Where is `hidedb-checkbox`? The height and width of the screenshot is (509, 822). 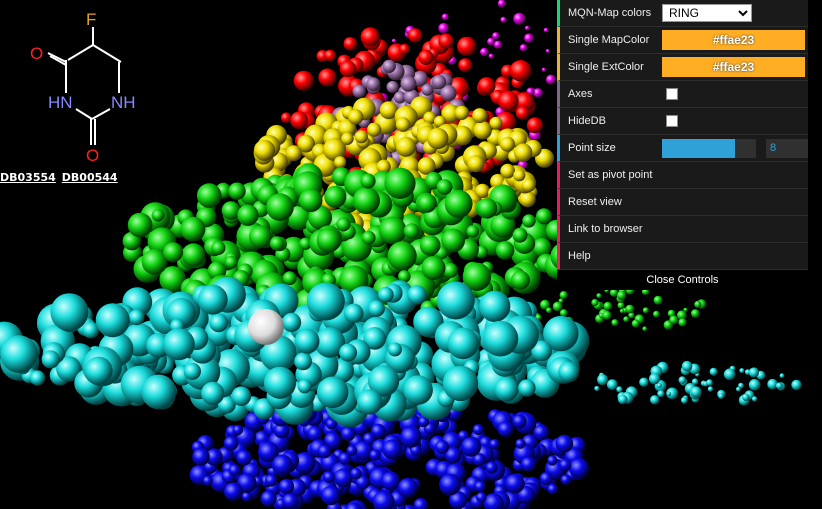
hidedb-checkbox is located at coordinates (672, 121).